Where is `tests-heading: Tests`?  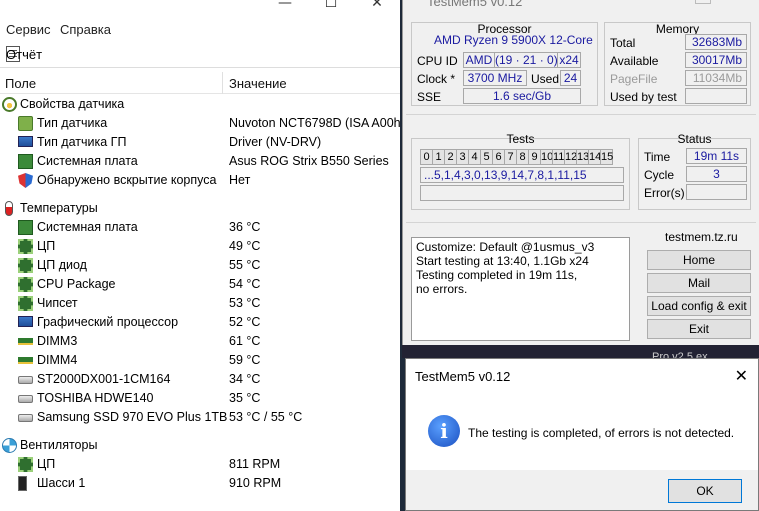
tests-heading: Tests is located at coordinates (520, 139).